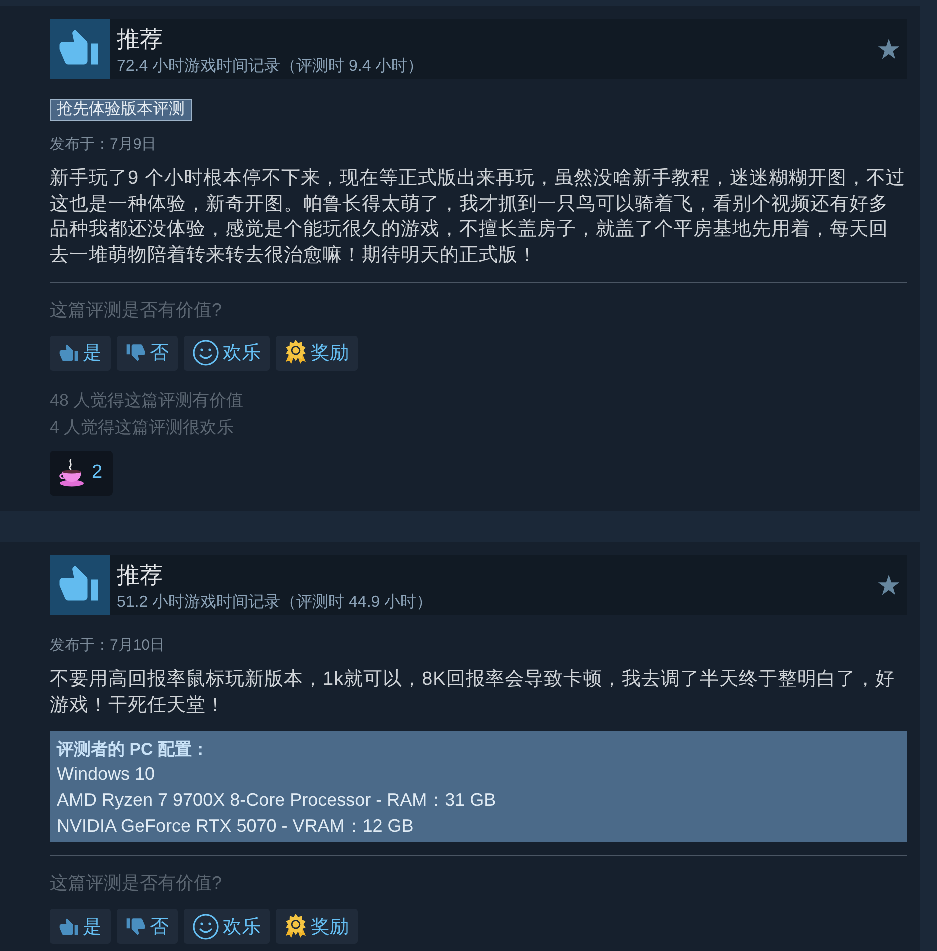 The image size is (937, 951). I want to click on playtime-text: 51.2 小时游戏时间记录（评测时 44.9 小时）, so click(275, 602).